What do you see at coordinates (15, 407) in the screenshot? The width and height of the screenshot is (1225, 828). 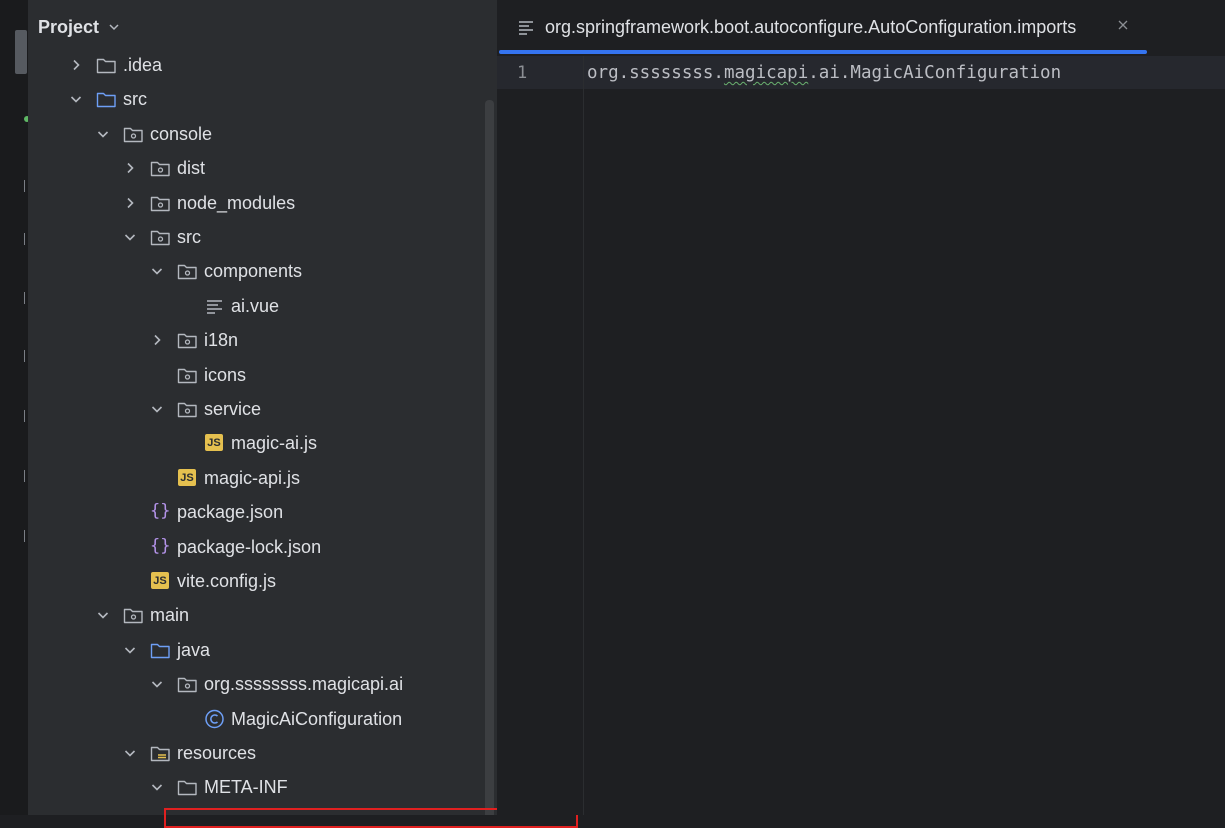 I see `left-tool-stripe` at bounding box center [15, 407].